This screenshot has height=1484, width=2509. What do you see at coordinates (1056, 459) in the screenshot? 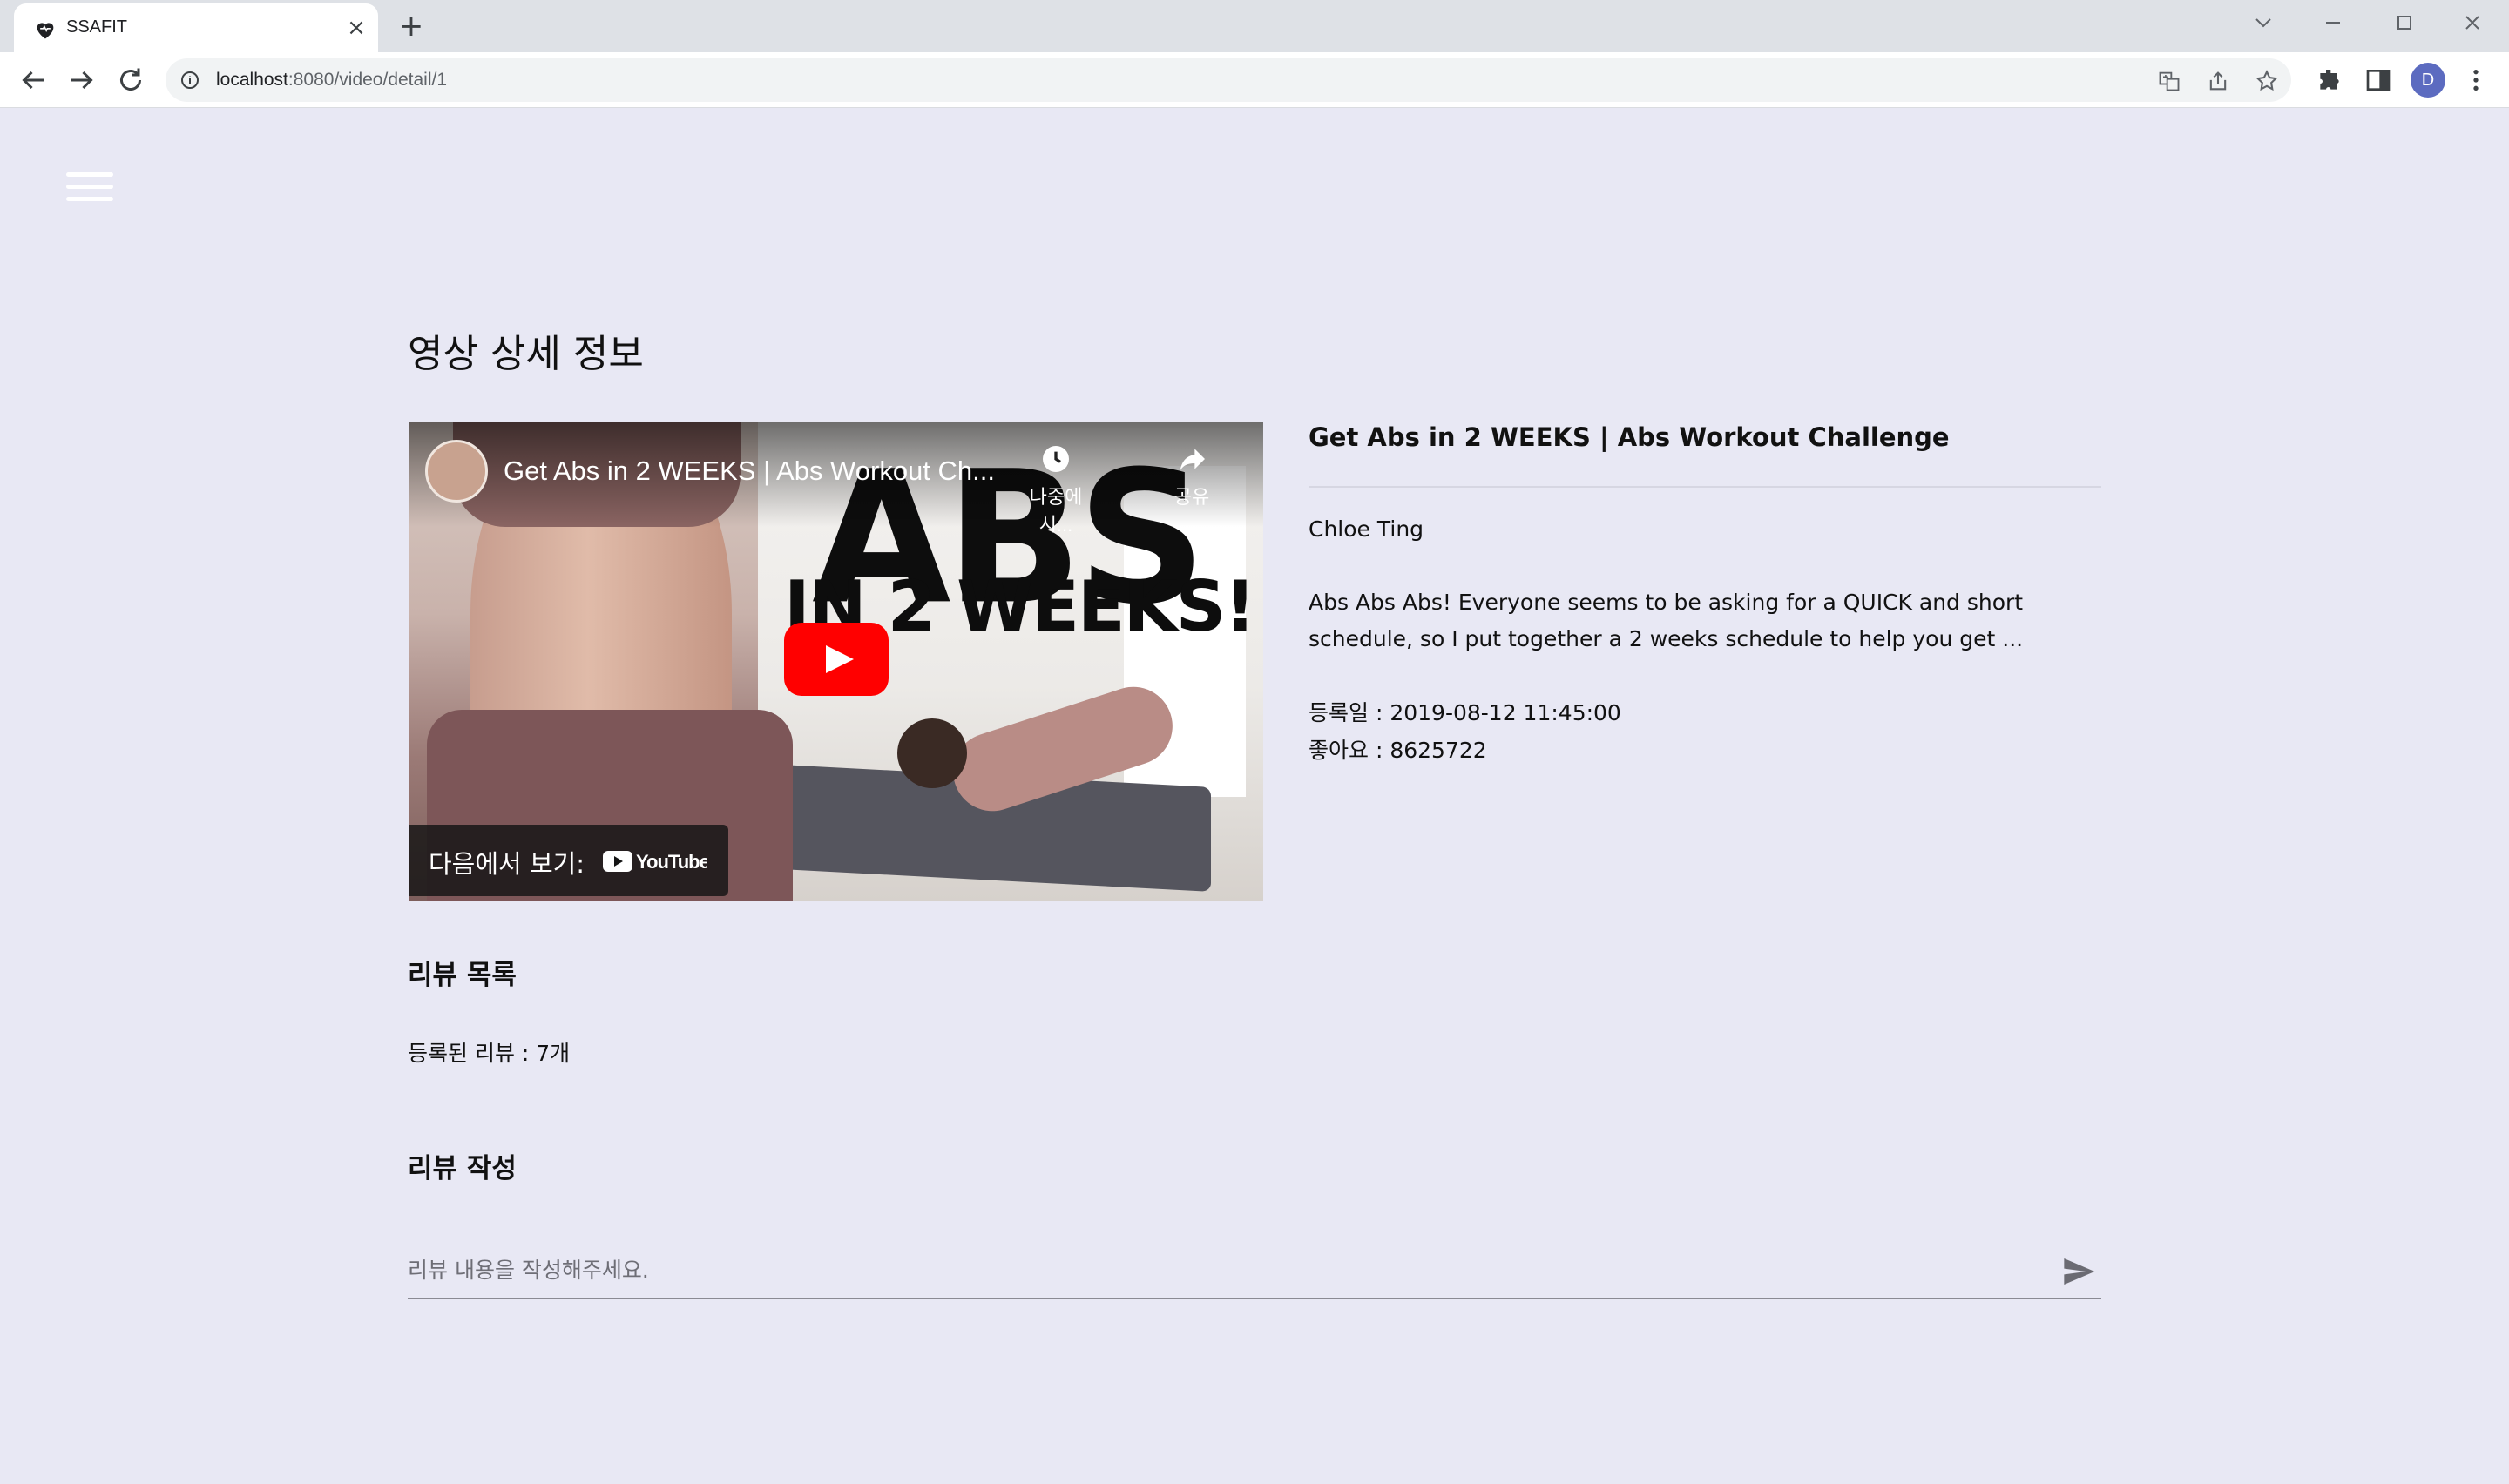
I see `clock-icon` at bounding box center [1056, 459].